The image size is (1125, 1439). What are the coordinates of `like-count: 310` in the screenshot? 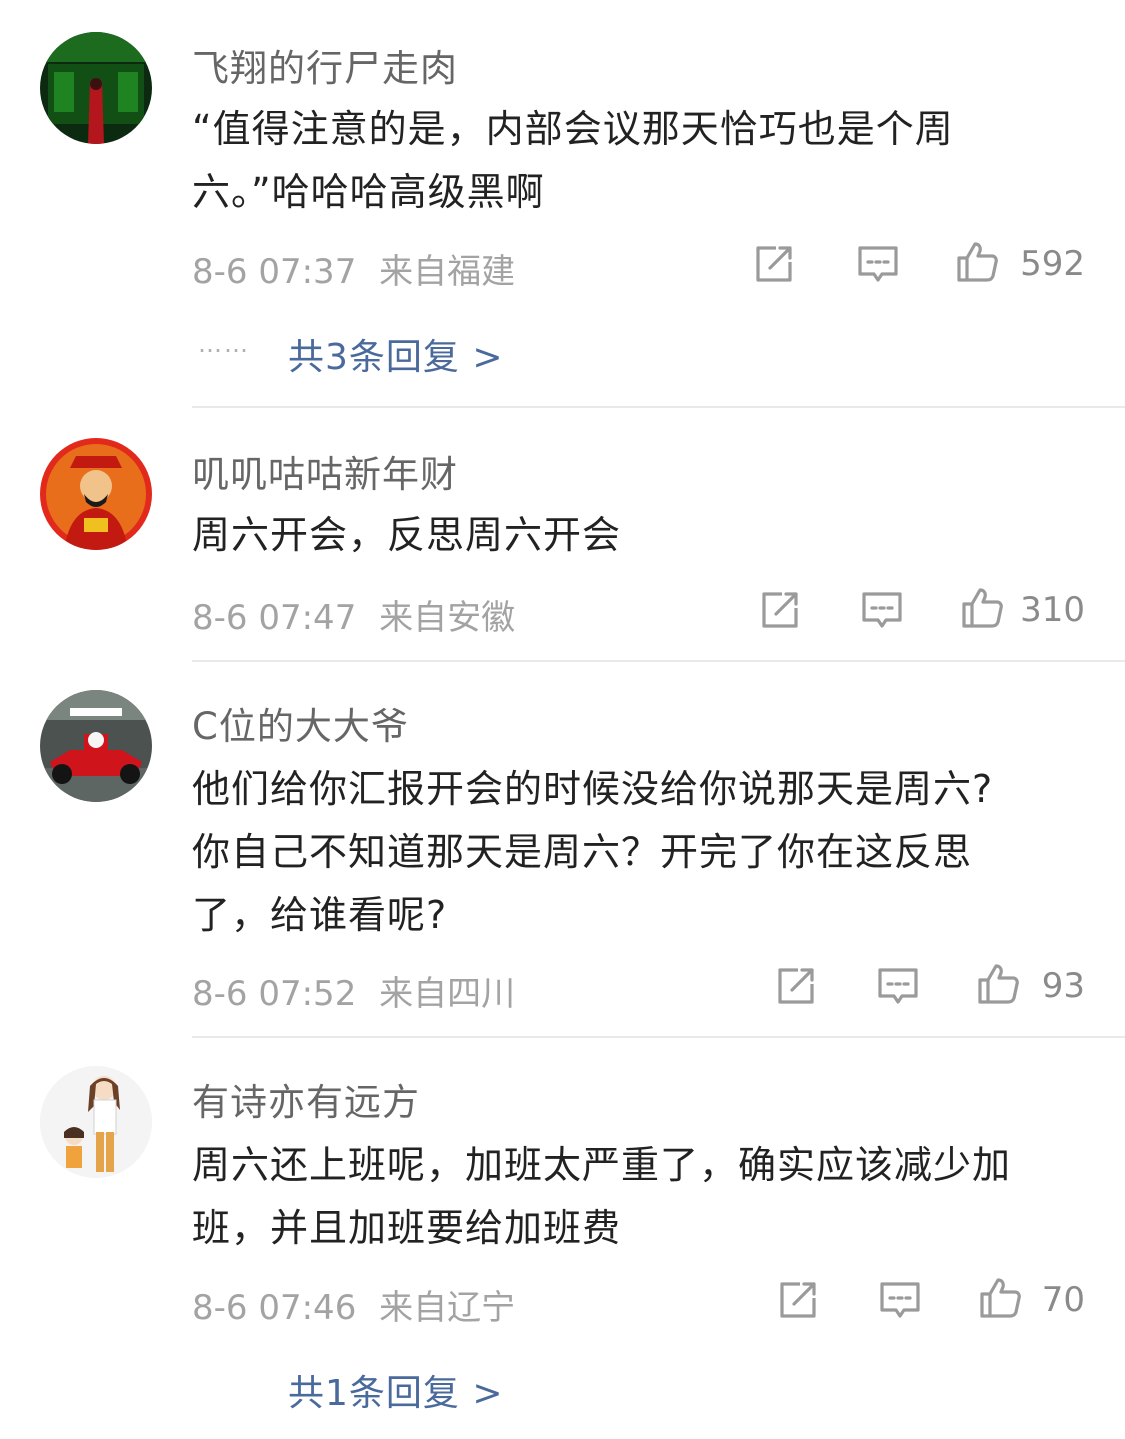 It's located at (1052, 610).